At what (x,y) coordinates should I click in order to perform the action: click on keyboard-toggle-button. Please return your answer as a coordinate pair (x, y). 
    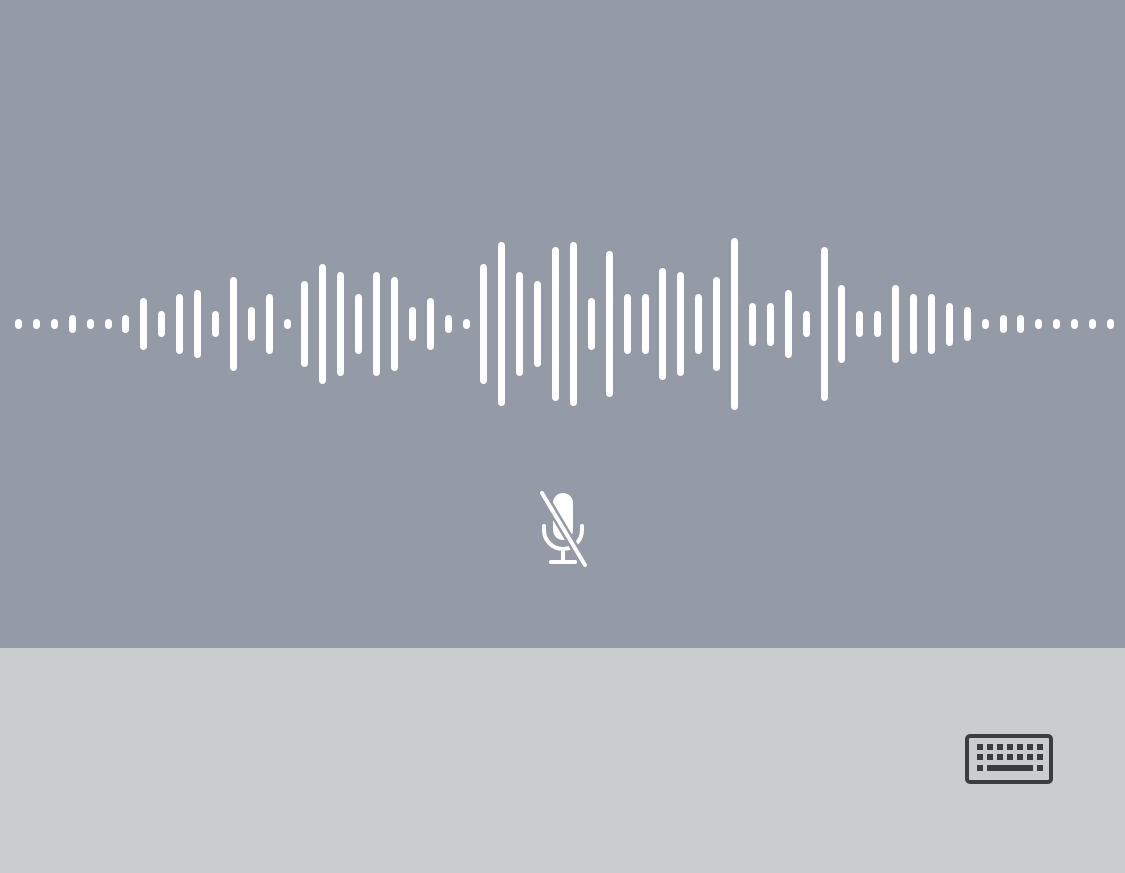
    Looking at the image, I should click on (1009, 759).